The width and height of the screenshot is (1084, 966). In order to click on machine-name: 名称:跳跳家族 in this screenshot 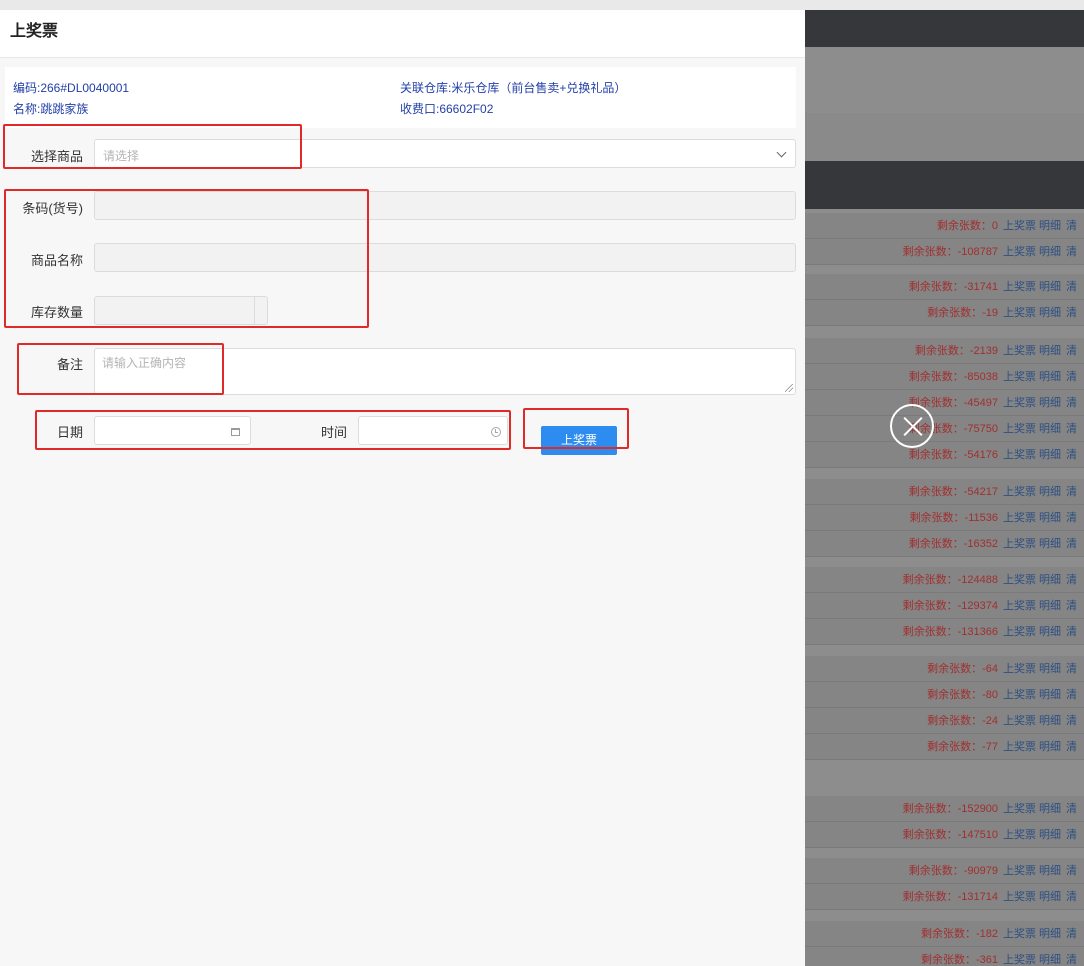, I will do `click(51, 109)`.